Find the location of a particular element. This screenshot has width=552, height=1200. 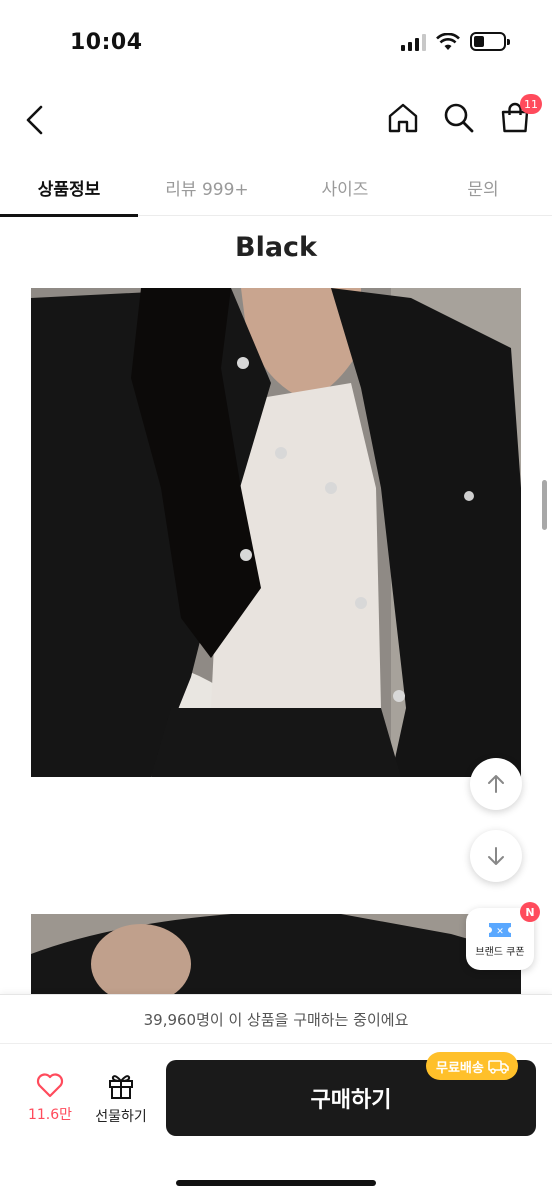

nav-icons: 11 is located at coordinates (464, 115).